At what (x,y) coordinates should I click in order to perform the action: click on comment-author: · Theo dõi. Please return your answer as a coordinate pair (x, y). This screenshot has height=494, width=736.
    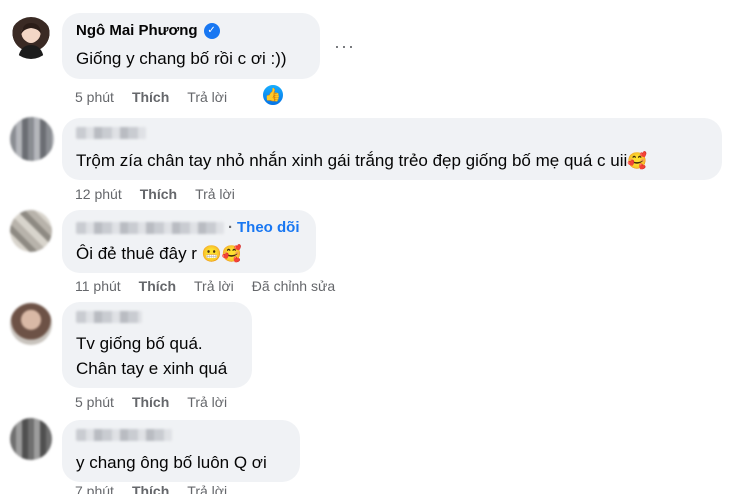
    Looking at the image, I should click on (188, 227).